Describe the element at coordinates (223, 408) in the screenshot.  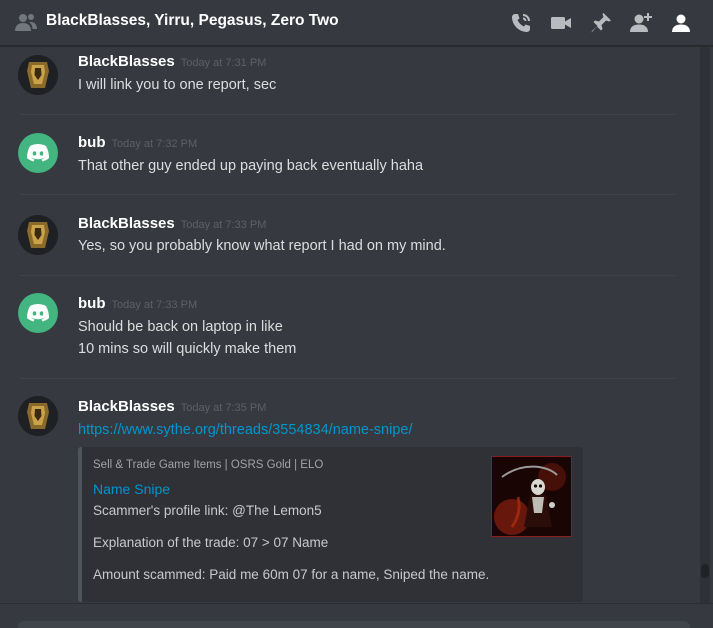
I see `message-timestamp: Today at 7:35 PM` at that location.